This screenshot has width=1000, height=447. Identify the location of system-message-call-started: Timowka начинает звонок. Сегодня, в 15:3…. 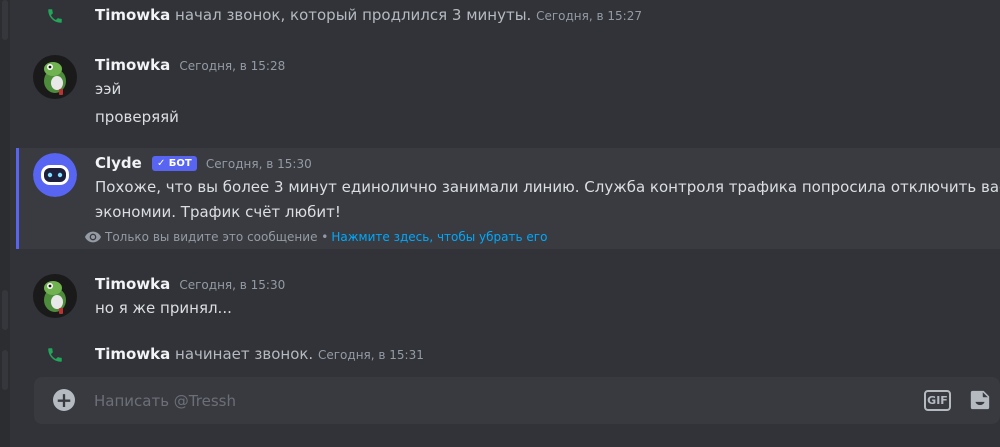
(505, 355).